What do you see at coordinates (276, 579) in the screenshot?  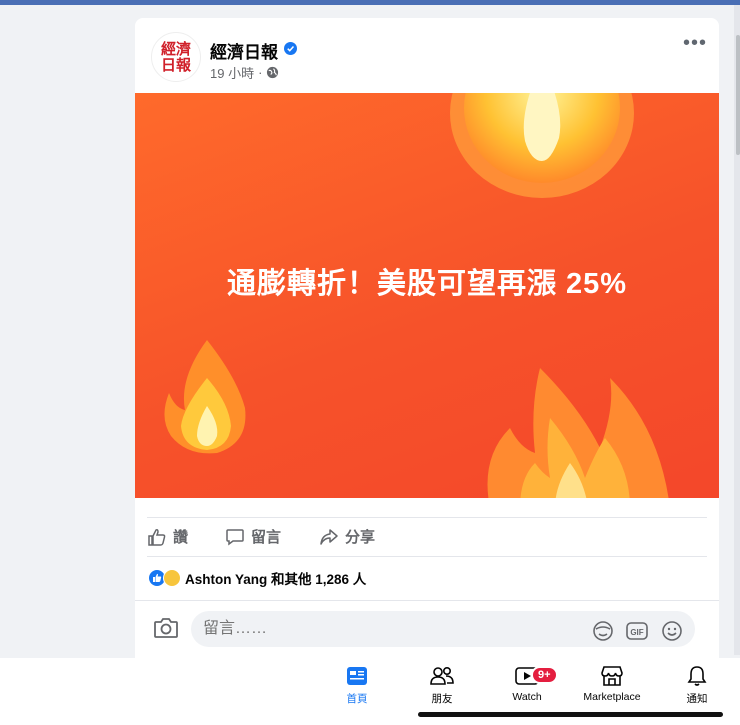 I see `reaction-summary-text: Ashton Yang 和其他 1,286 人` at bounding box center [276, 579].